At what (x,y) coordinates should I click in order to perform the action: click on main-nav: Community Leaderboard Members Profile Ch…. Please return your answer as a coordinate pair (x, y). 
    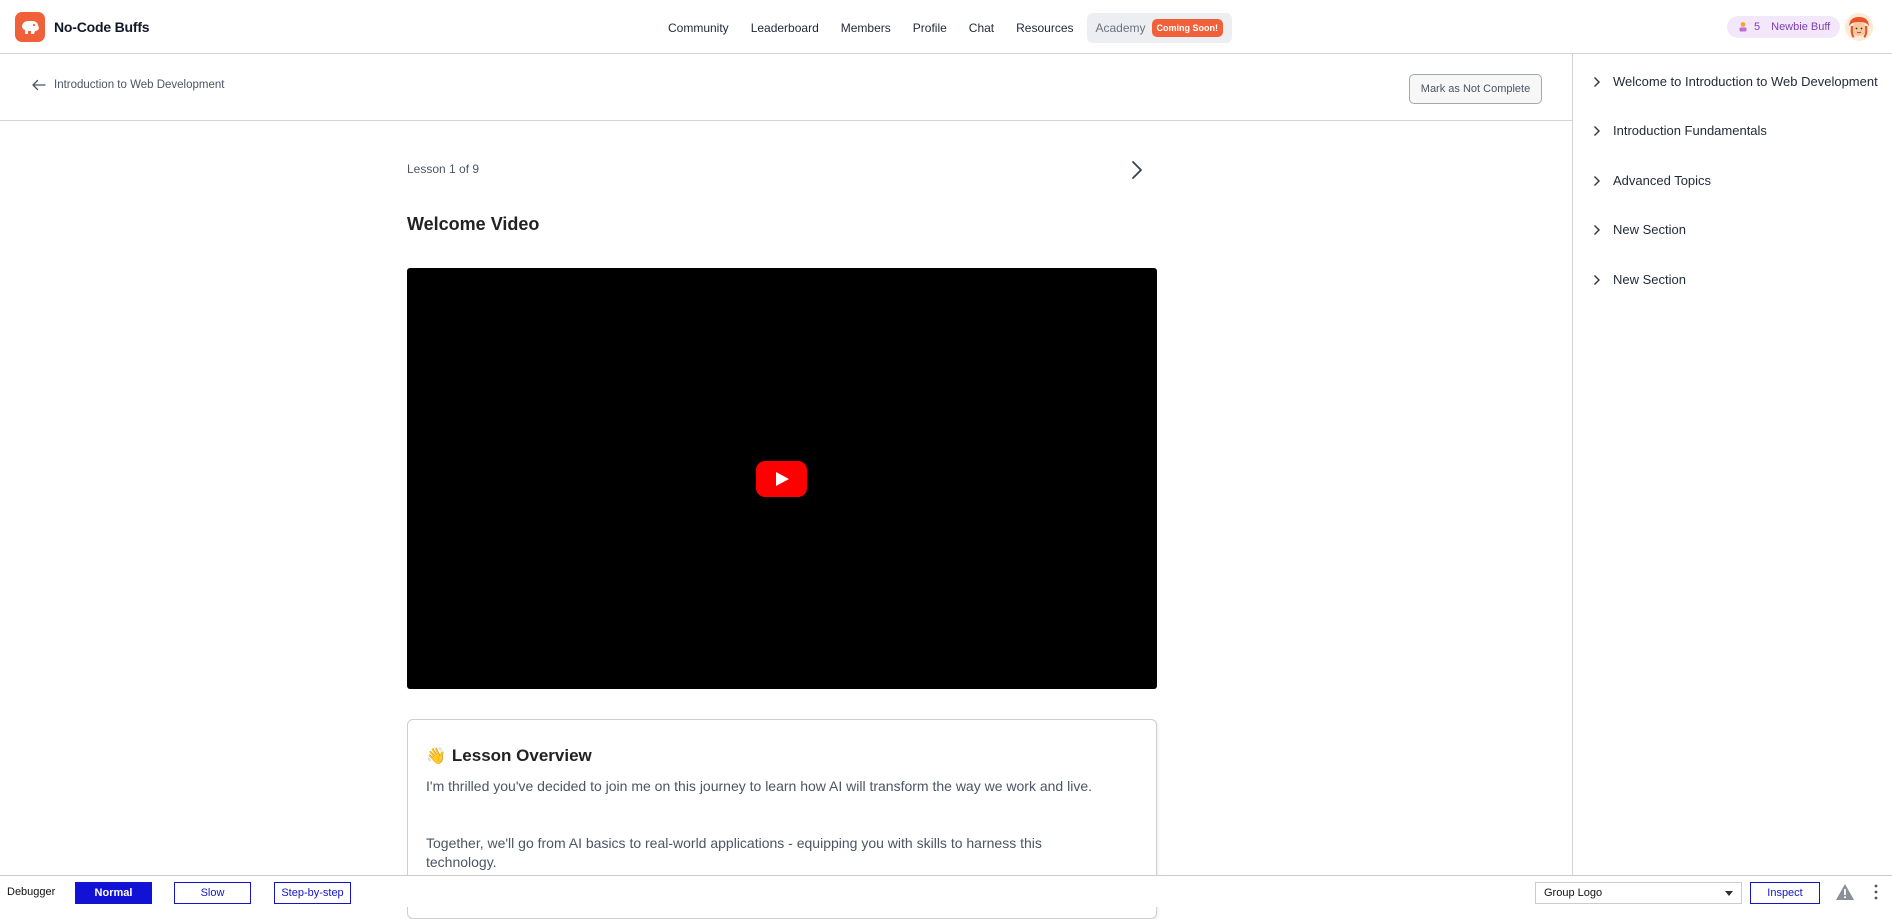
    Looking at the image, I should click on (945, 28).